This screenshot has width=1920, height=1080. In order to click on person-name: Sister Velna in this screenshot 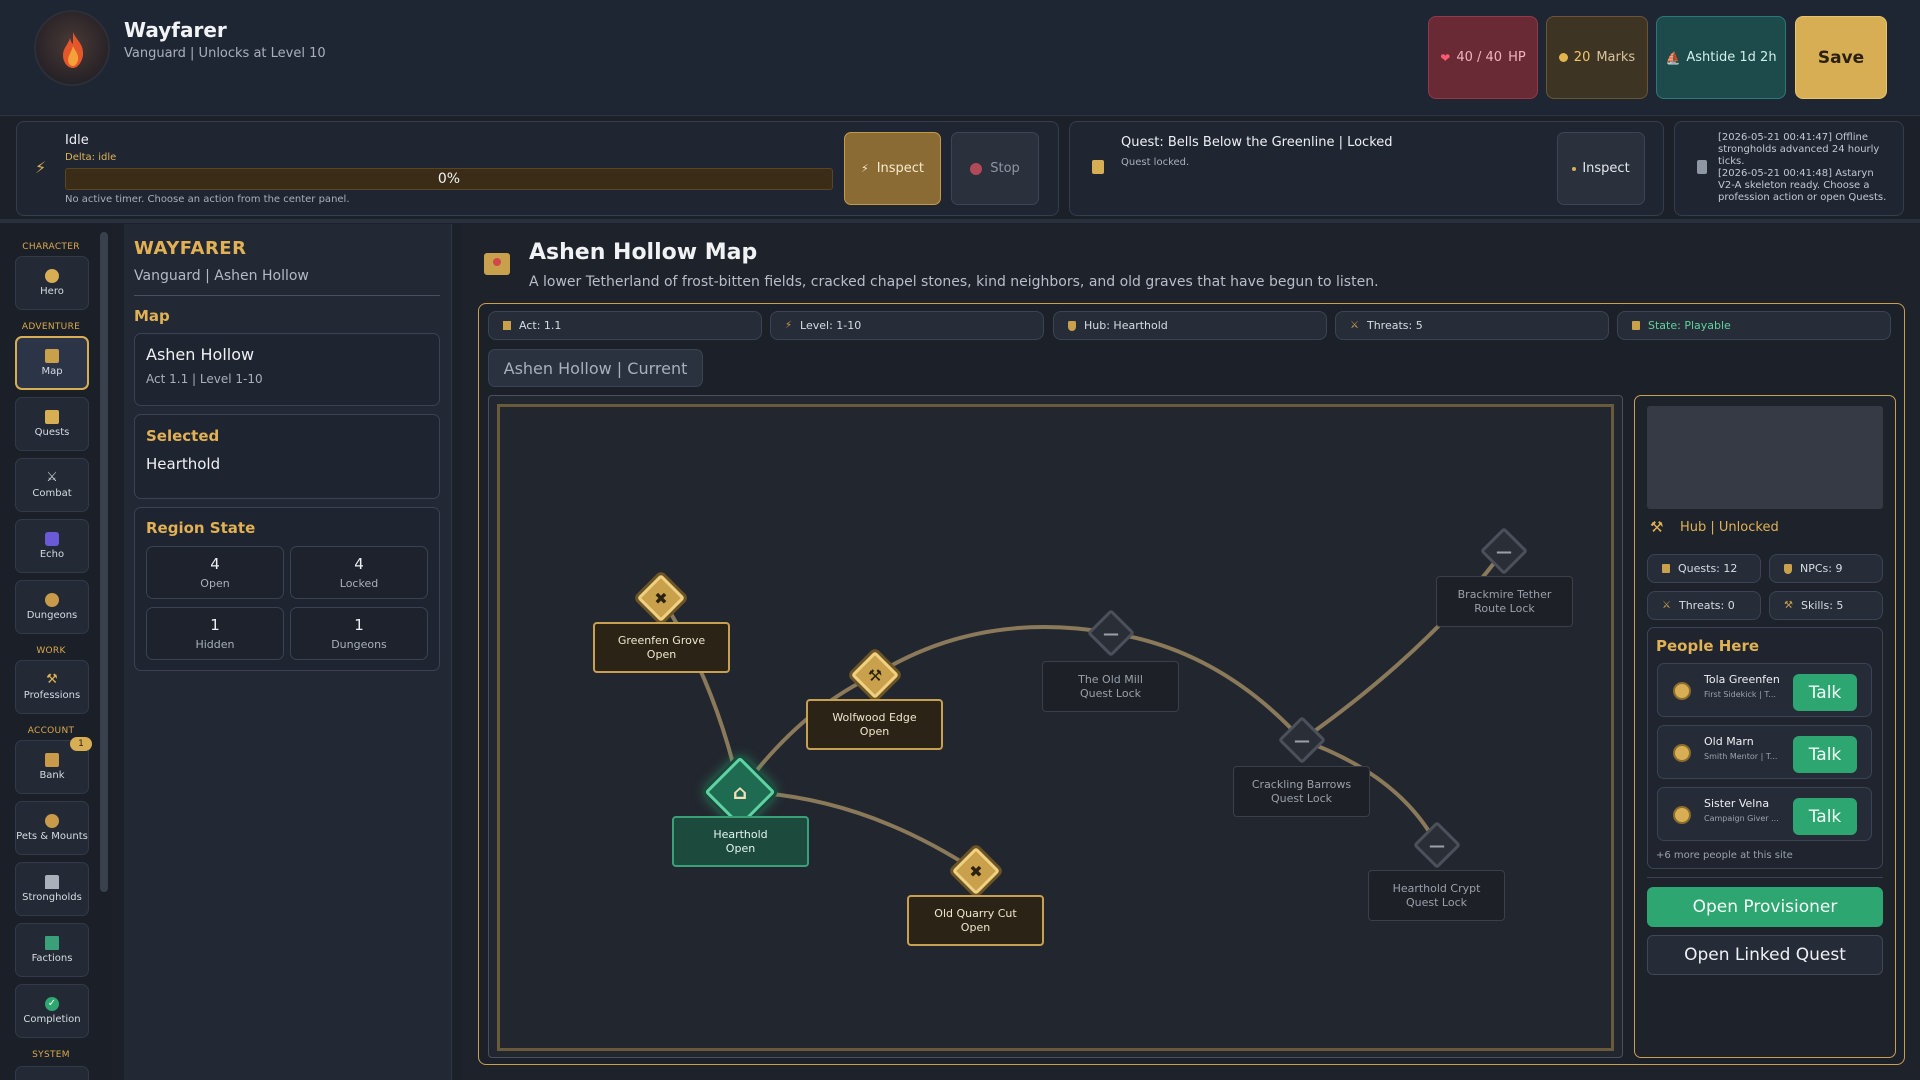, I will do `click(1737, 803)`.